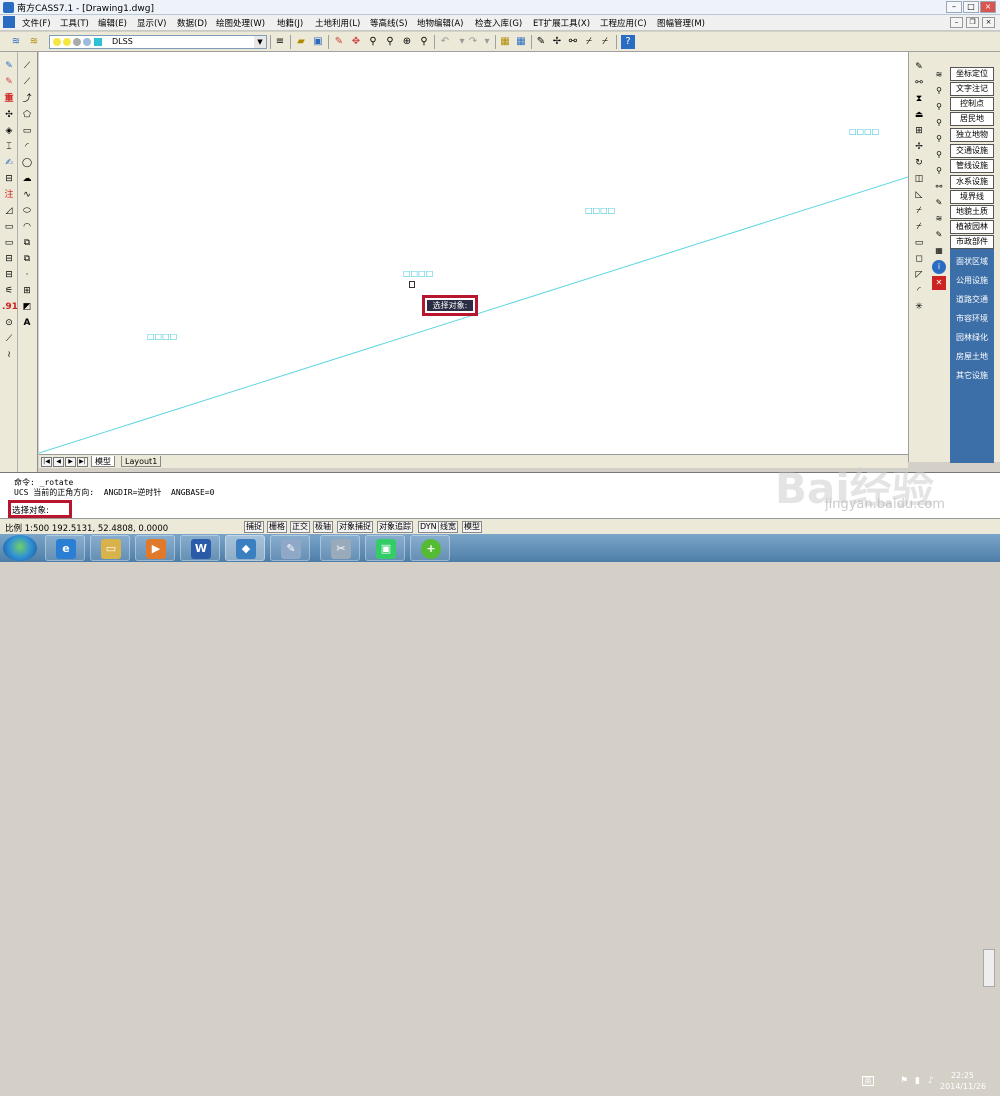  Describe the element at coordinates (70, 462) in the screenshot. I see `next-tab-button: ▶` at that location.